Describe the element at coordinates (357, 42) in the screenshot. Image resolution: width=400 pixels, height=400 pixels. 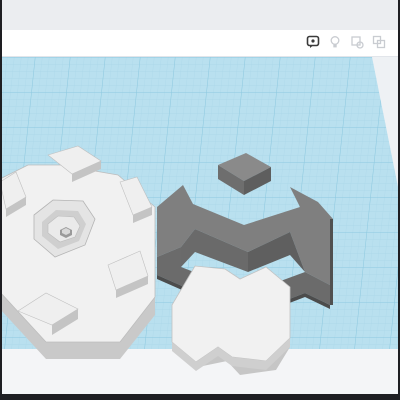
I see `shape-outline-icon` at that location.